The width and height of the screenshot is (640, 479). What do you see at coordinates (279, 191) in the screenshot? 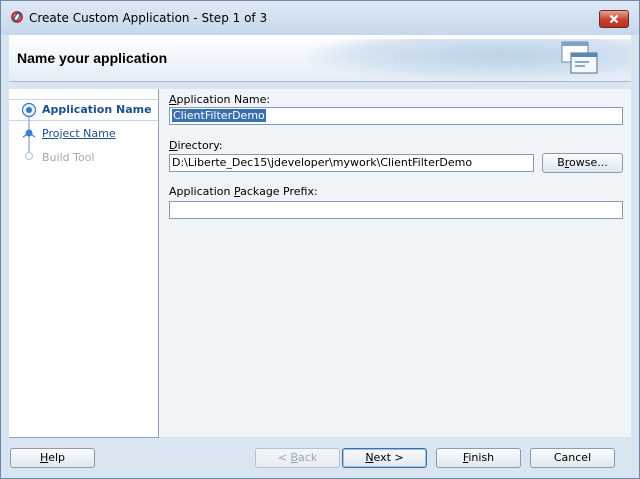
I see `label-rest: ackage Prefix:` at bounding box center [279, 191].